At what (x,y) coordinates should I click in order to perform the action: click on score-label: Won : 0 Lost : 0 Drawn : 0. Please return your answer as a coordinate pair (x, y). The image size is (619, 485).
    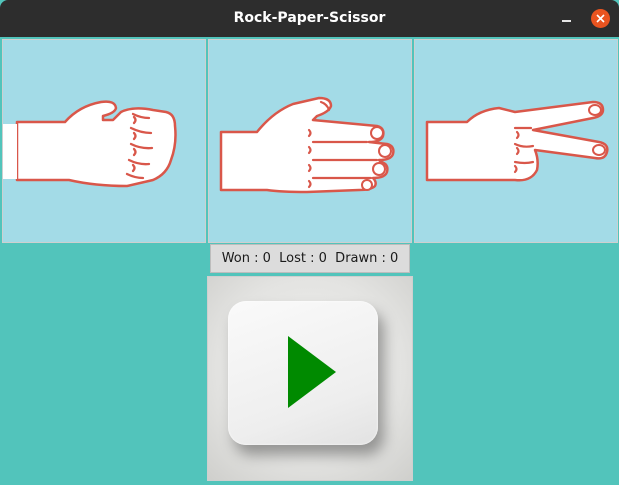
    Looking at the image, I should click on (310, 258).